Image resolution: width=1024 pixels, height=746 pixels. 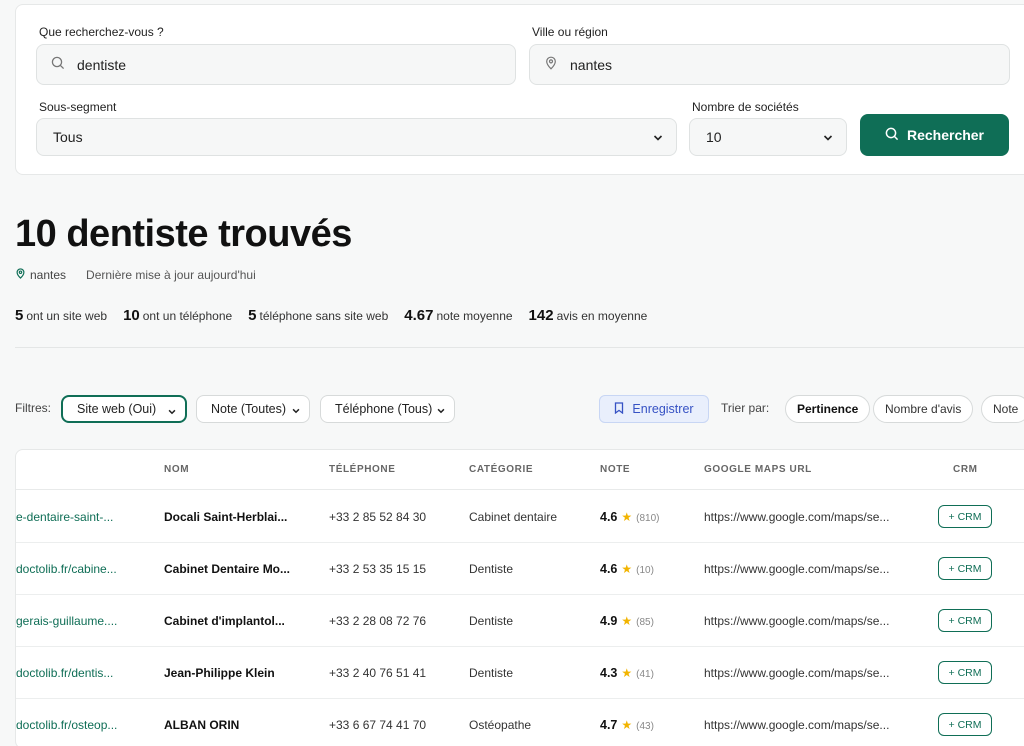 What do you see at coordinates (745, 408) in the screenshot?
I see `sort-label: Trier par:` at bounding box center [745, 408].